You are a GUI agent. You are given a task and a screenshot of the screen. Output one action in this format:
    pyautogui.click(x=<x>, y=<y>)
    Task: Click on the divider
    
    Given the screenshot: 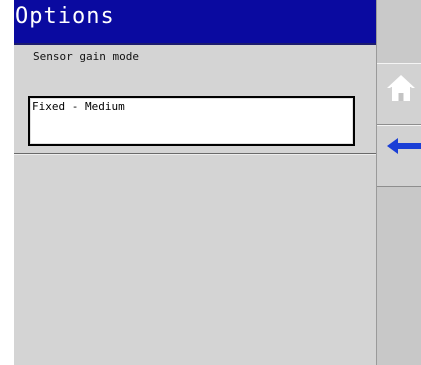 What is the action you would take?
    pyautogui.click(x=195, y=154)
    